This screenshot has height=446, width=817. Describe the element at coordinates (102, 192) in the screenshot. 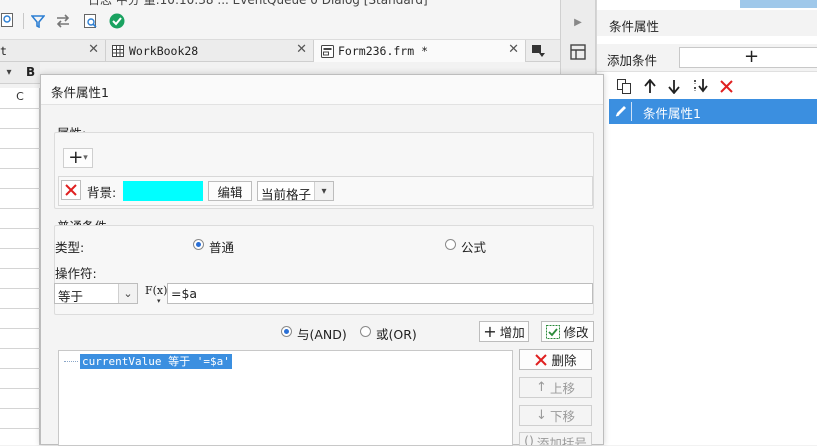

I see `background-label: 背景:` at that location.